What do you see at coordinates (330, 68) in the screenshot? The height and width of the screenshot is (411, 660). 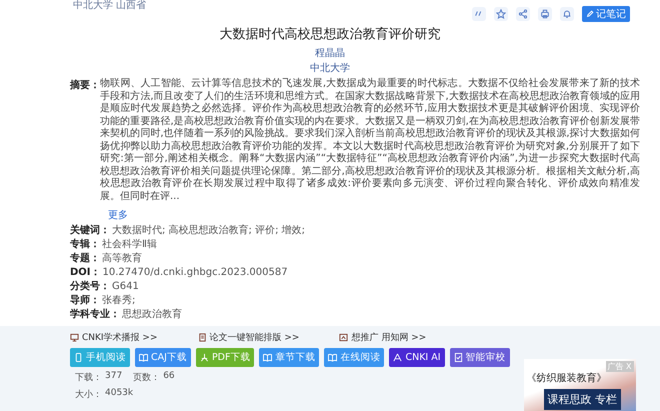 I see `affiliation-link: 中北大学` at bounding box center [330, 68].